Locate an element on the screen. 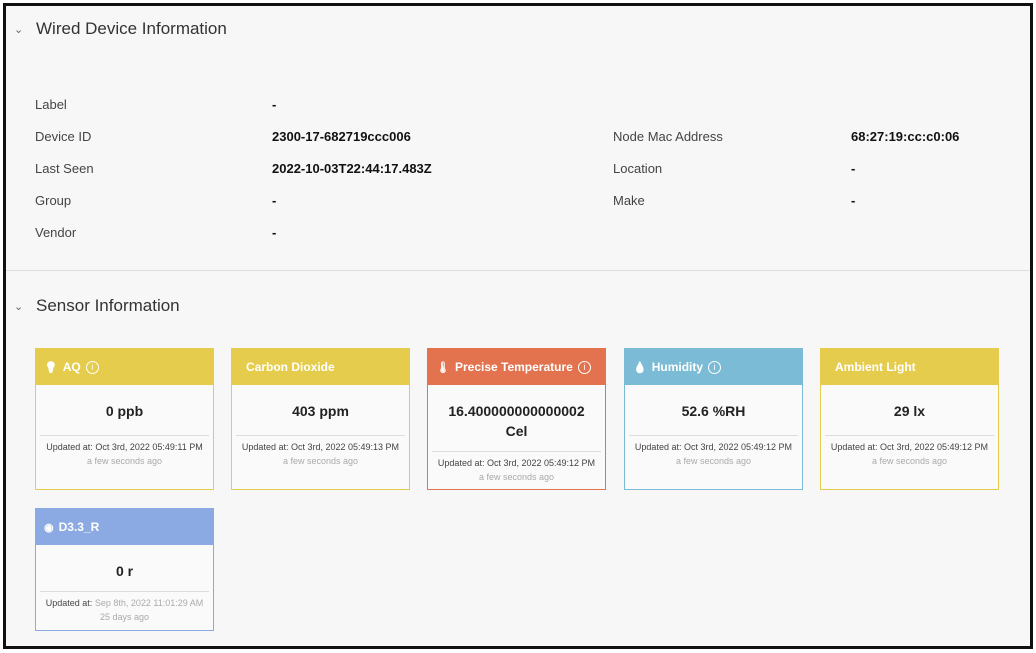  sensor-card-header: 🌡 Precise Temperature i is located at coordinates (516, 367).